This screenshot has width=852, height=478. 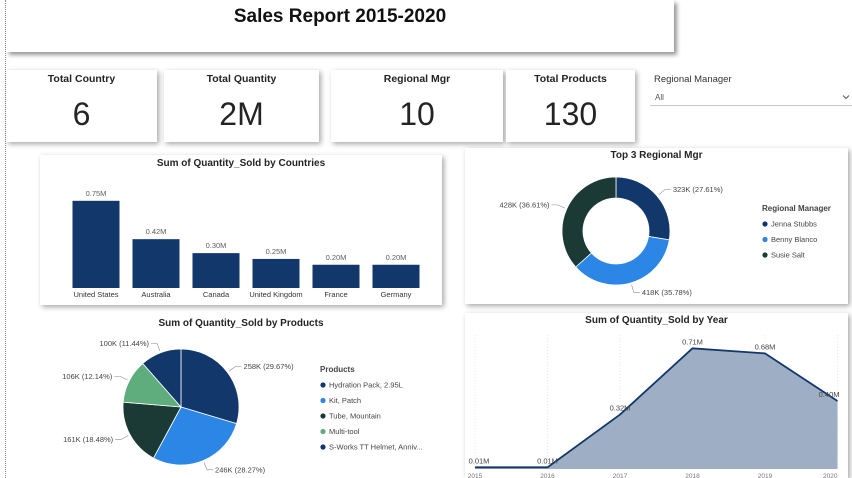 I want to click on legend-item: Tube, Mountain, so click(x=355, y=416).